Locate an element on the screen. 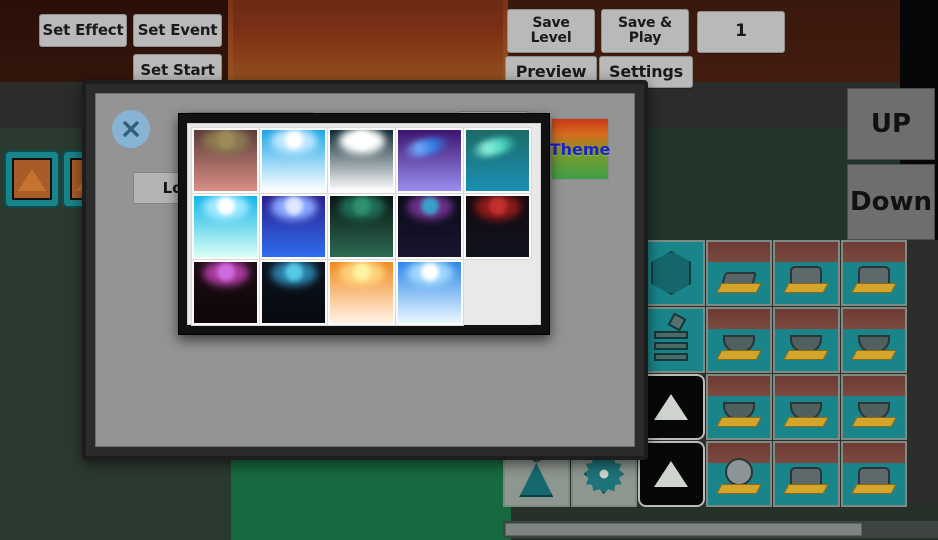 The height and width of the screenshot is (540, 938). tool-wheel-scenery is located at coordinates (738, 474).